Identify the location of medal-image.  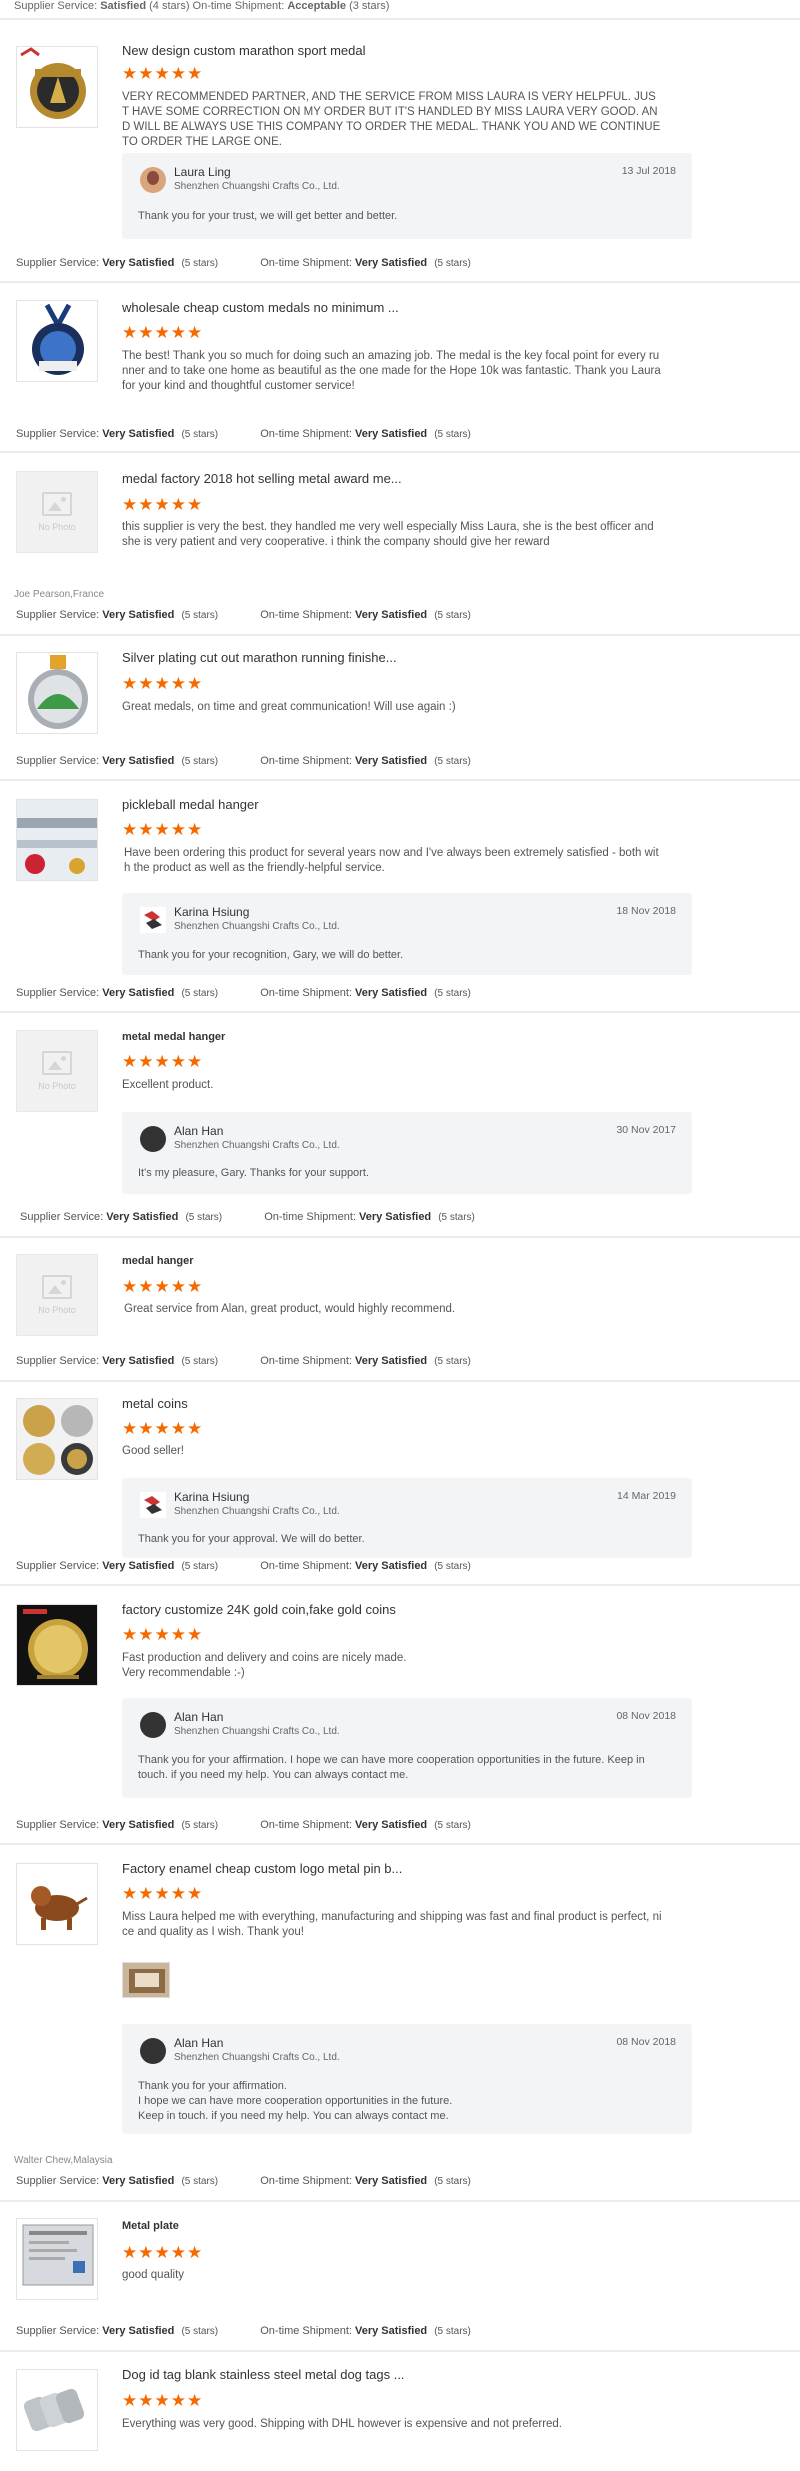
(57, 341).